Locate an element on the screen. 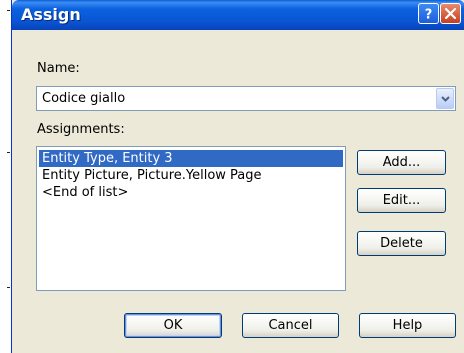 The width and height of the screenshot is (464, 353). list-item: Entity Picture, Picture.Yellow Page is located at coordinates (152, 175).